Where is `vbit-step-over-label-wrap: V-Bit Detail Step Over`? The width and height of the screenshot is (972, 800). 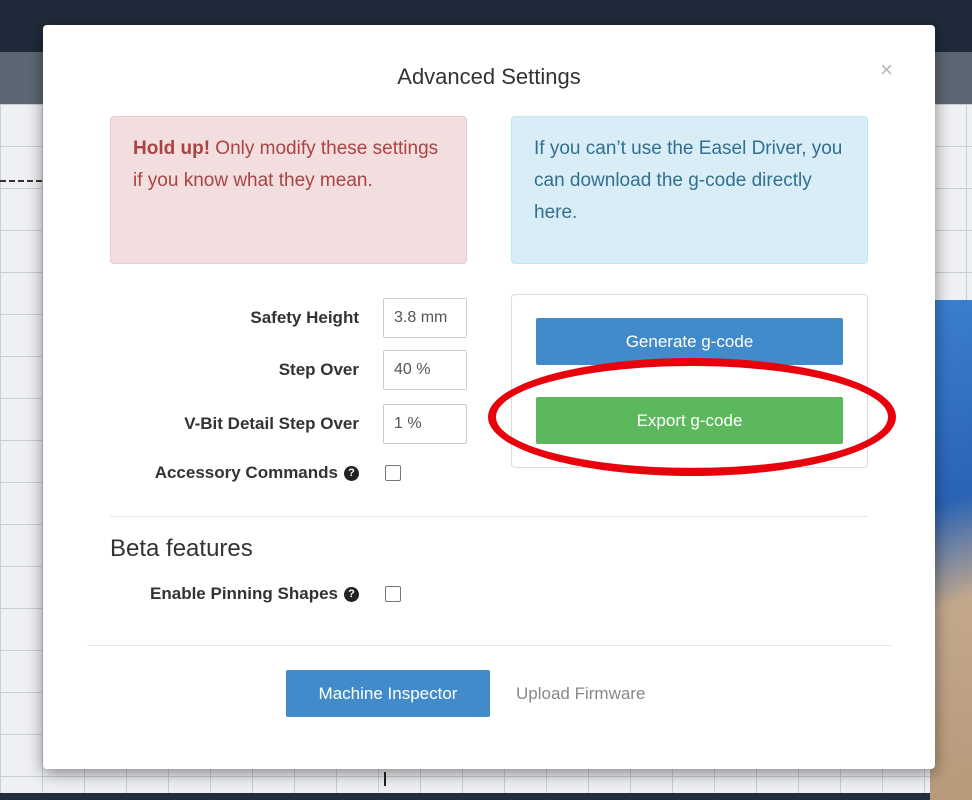 vbit-step-over-label-wrap: V-Bit Detail Step Over is located at coordinates (201, 424).